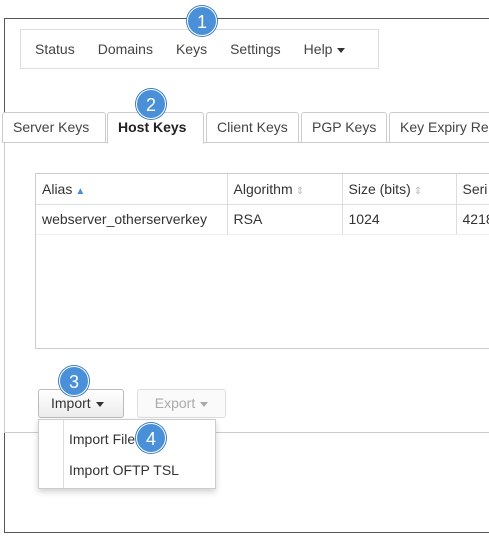 The width and height of the screenshot is (489, 536). Describe the element at coordinates (439, 127) in the screenshot. I see `tab-key-expiry: Key Expiry Re` at that location.